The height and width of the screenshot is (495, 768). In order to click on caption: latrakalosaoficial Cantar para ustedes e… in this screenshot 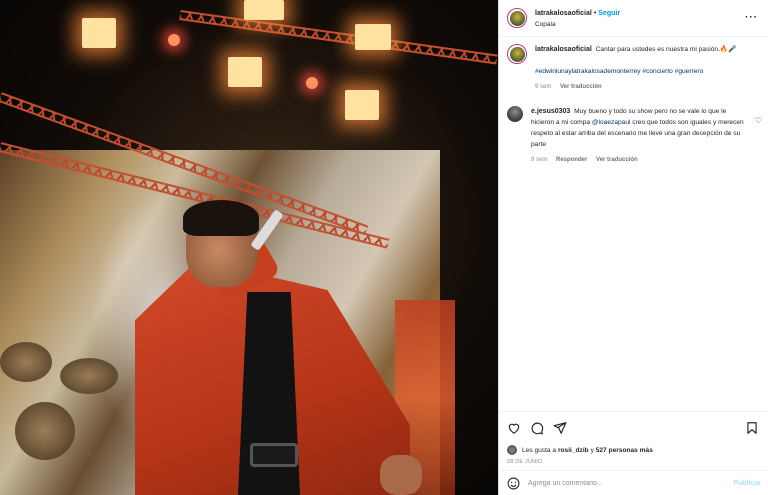, I will do `click(633, 68)`.